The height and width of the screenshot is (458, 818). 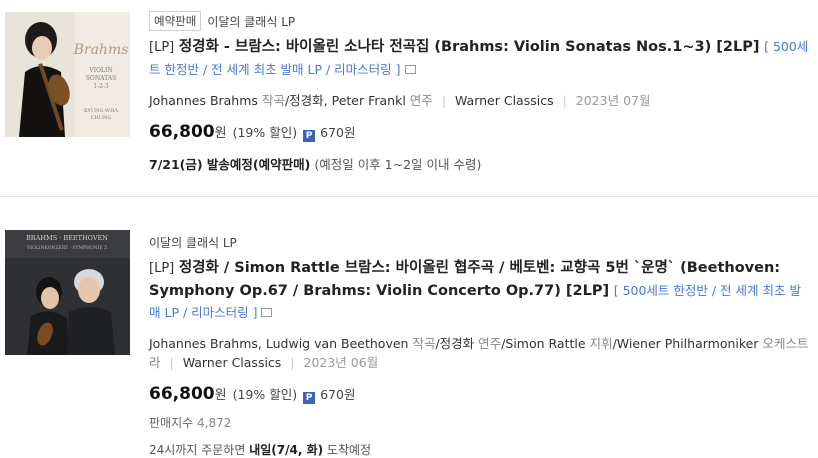 I want to click on badge-row: 이달의 클래식 LP, so click(x=480, y=242).